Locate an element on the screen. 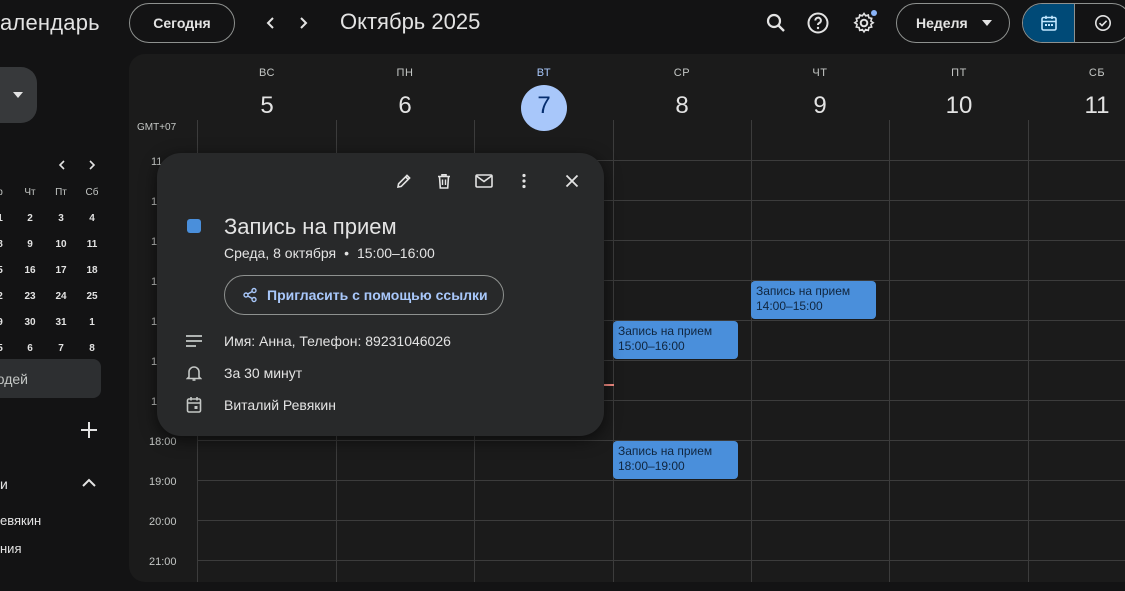 Image resolution: width=1125 pixels, height=591 pixels. day-header: ПТ 10 is located at coordinates (959, 87).